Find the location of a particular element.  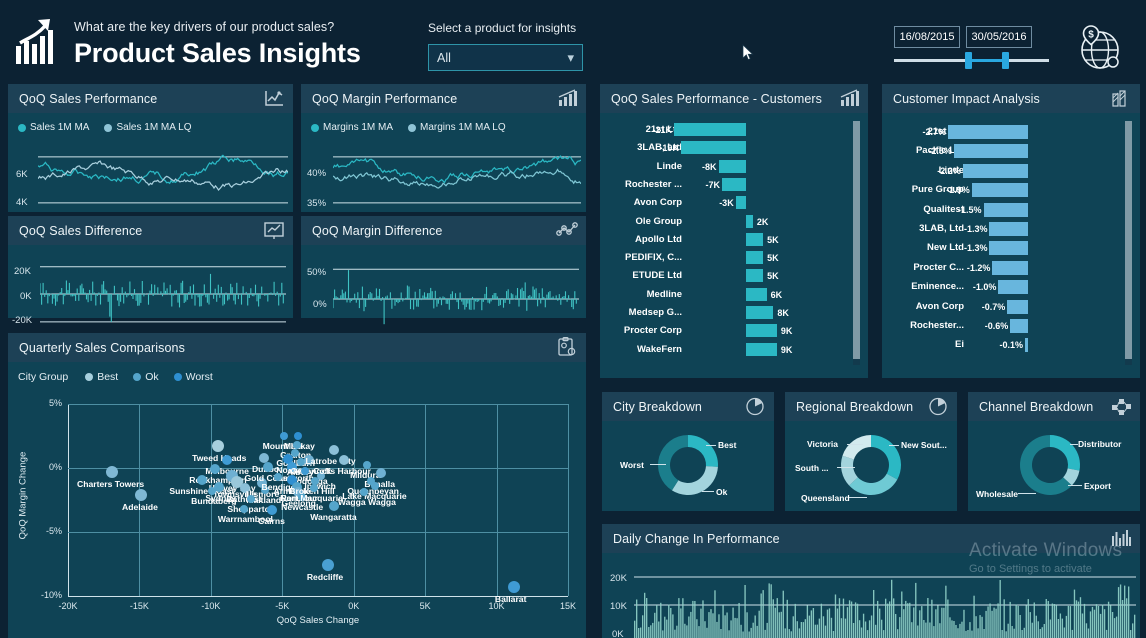

bar-row: Rochester... -0.6% is located at coordinates (1007, 326).